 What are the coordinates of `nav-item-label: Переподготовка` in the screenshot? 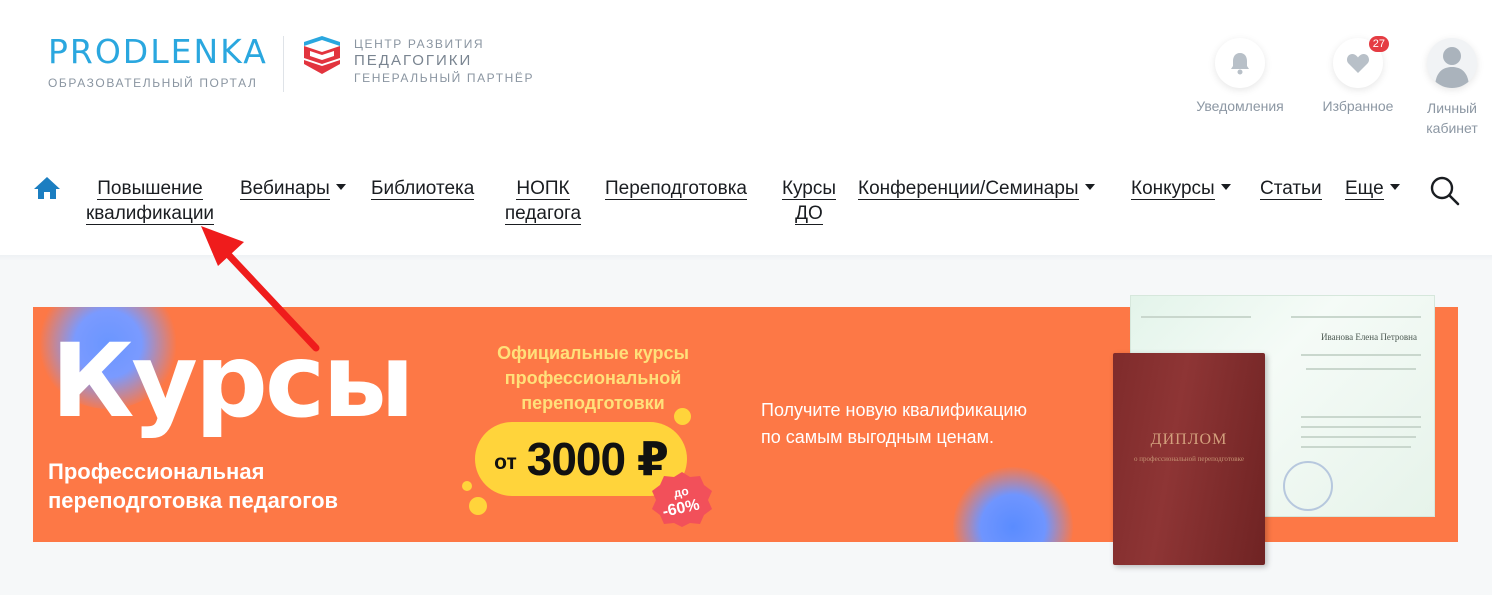 It's located at (676, 189).